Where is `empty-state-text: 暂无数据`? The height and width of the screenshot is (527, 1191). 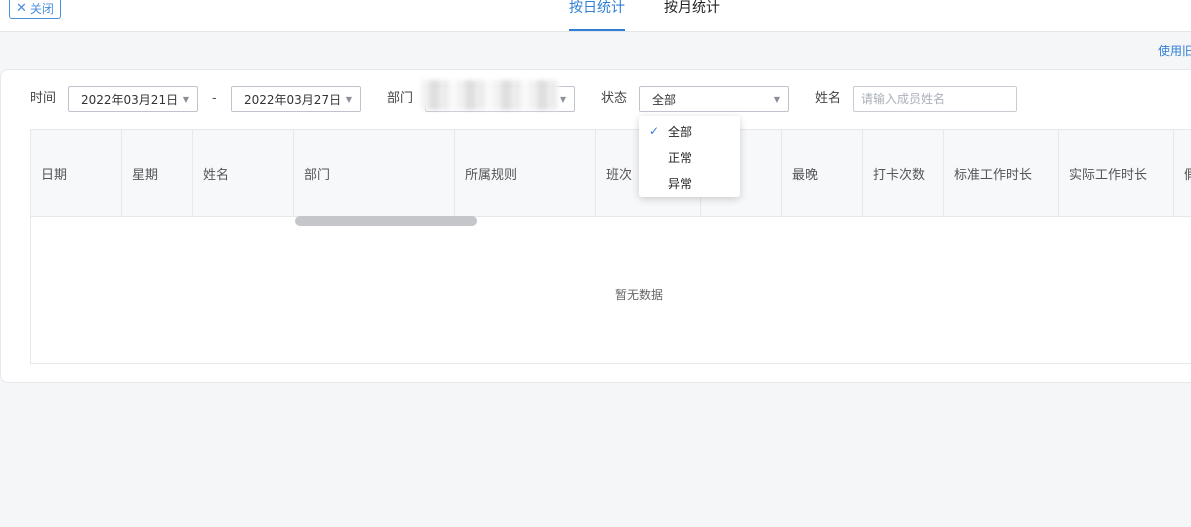 empty-state-text: 暂无数据 is located at coordinates (638, 295).